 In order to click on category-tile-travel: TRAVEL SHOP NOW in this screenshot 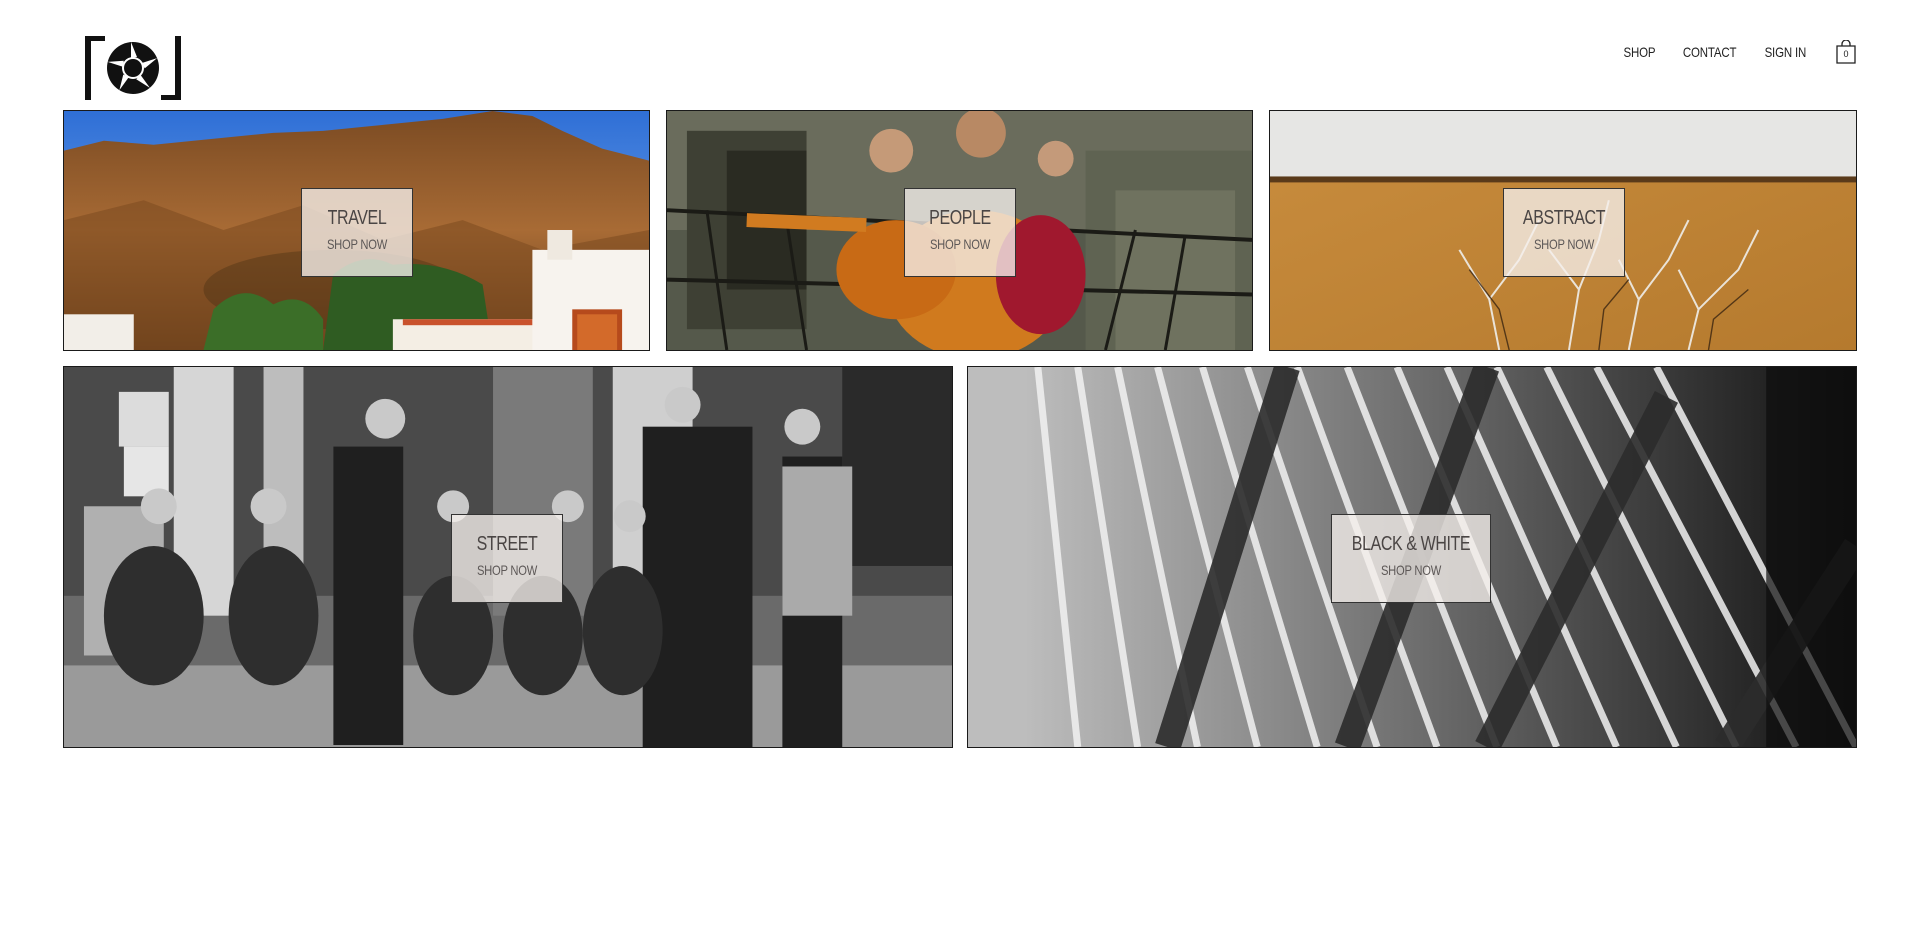, I will do `click(356, 230)`.